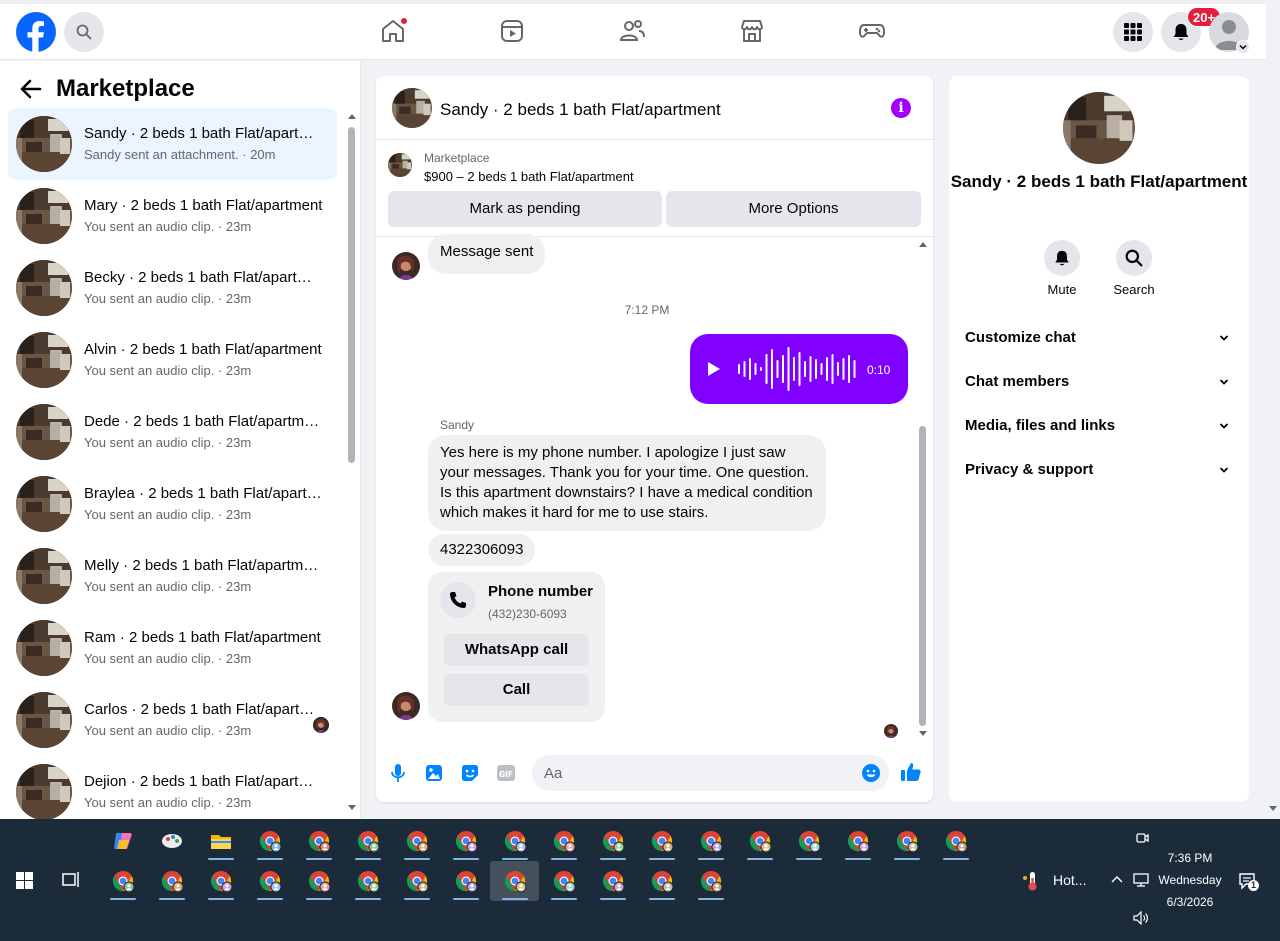  What do you see at coordinates (871, 773) in the screenshot?
I see `emoji-icon` at bounding box center [871, 773].